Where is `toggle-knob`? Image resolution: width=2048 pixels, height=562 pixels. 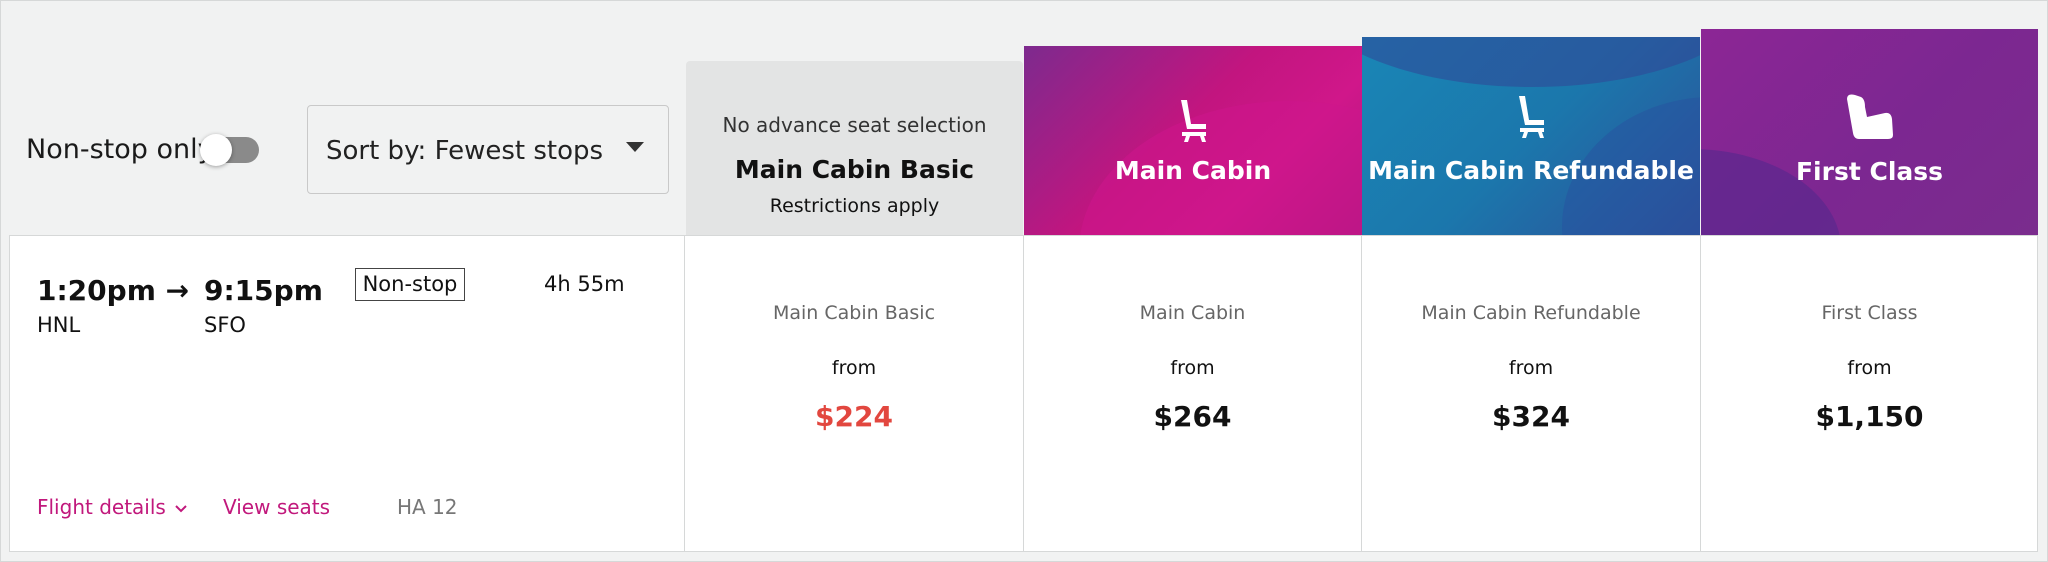 toggle-knob is located at coordinates (216, 150).